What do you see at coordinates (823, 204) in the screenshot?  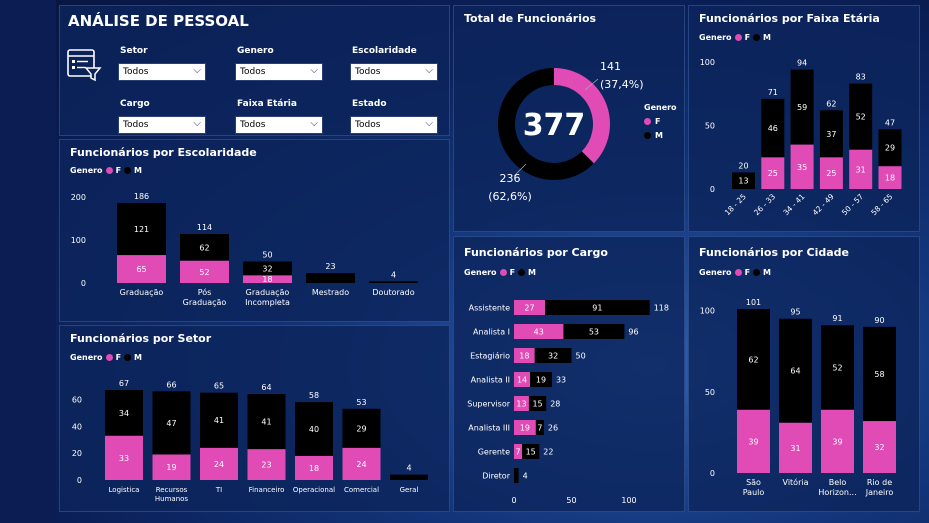 I see `x-tick-label: 42 - 49` at bounding box center [823, 204].